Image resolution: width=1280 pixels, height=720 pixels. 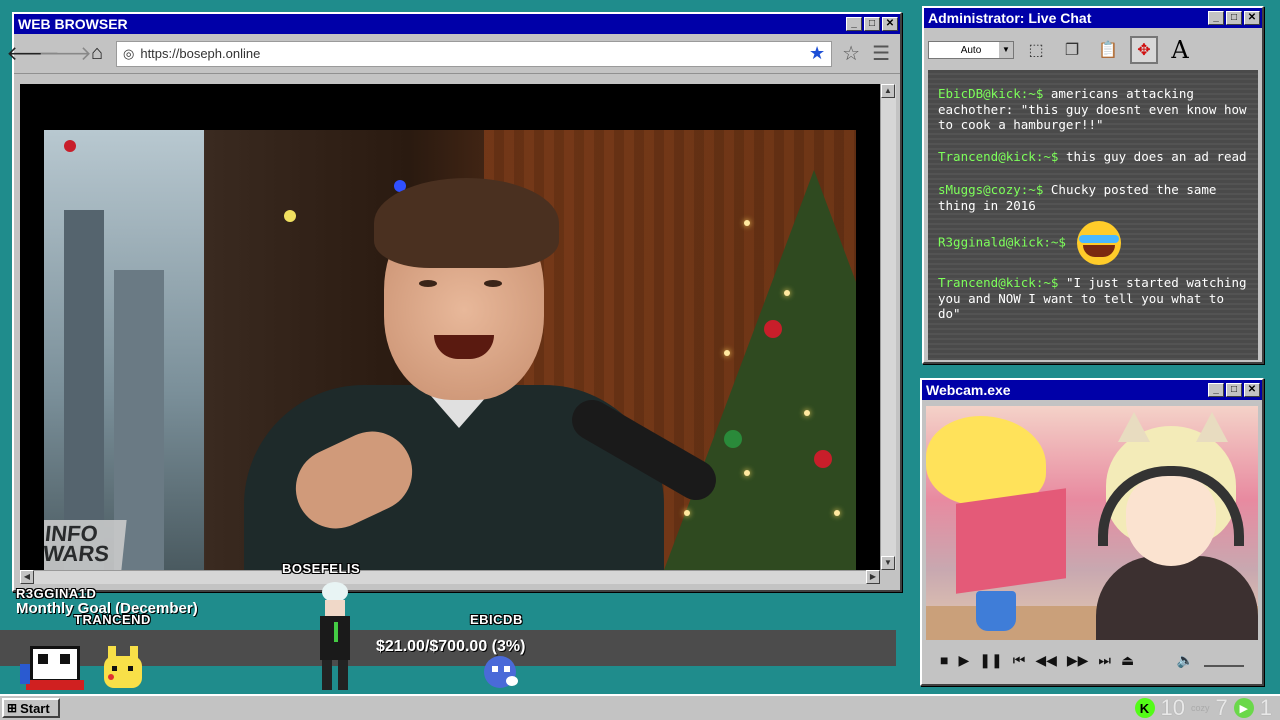 What do you see at coordinates (1093, 18) in the screenshot?
I see `chat-titlebar: Administrator: Live Chat _ □ ✕` at bounding box center [1093, 18].